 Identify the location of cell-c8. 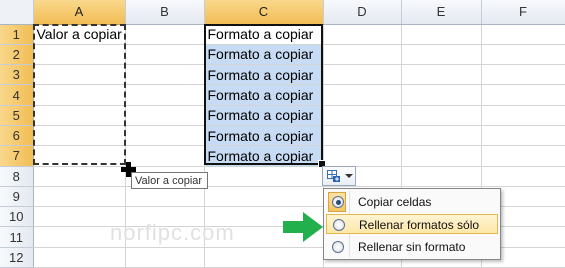
(264, 176).